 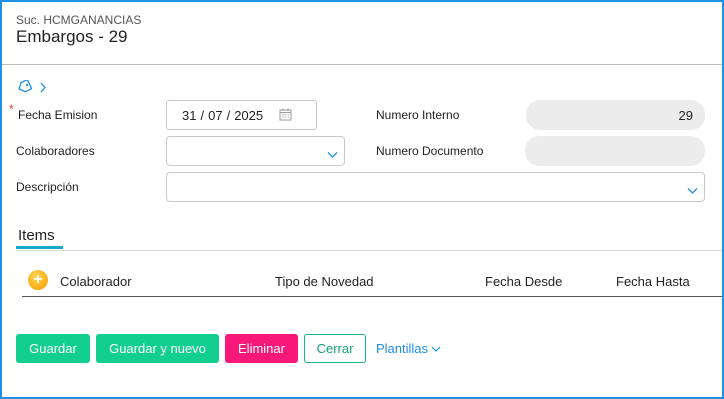 I want to click on date-year: 2025, so click(x=248, y=115).